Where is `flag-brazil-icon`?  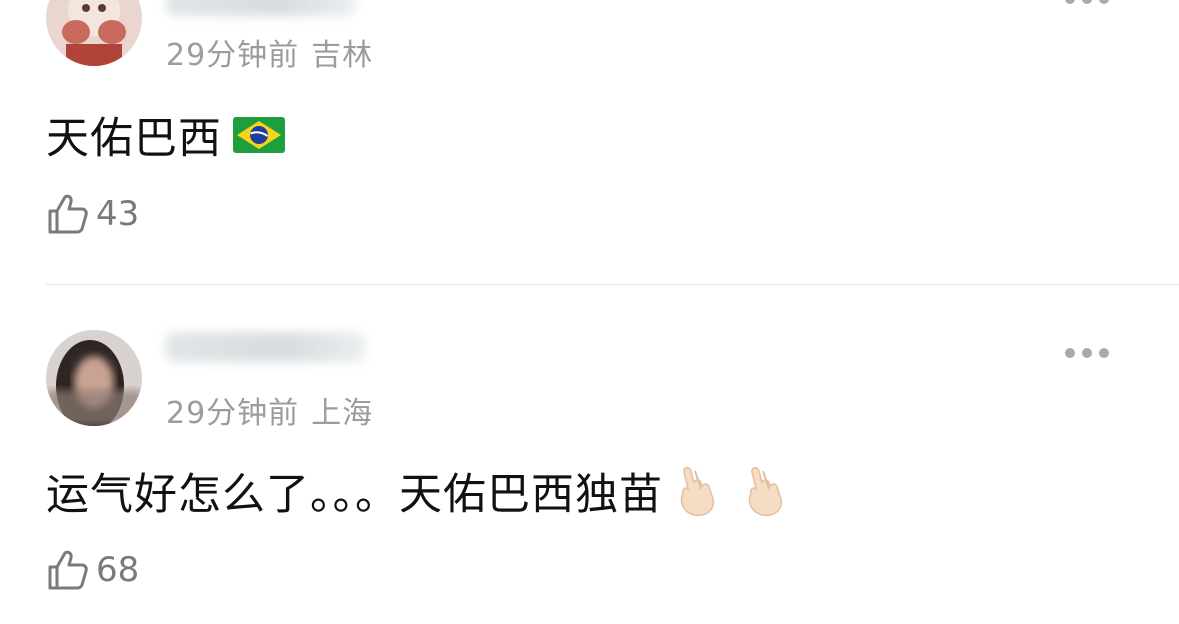
flag-brazil-icon is located at coordinates (259, 135).